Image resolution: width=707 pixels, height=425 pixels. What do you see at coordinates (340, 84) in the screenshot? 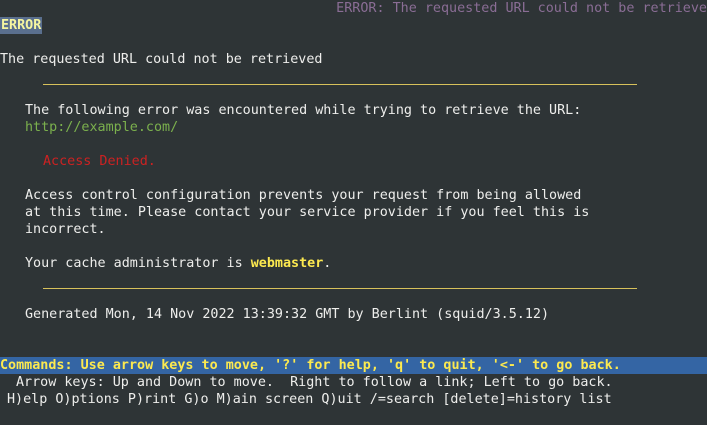
I see `top-divider` at bounding box center [340, 84].